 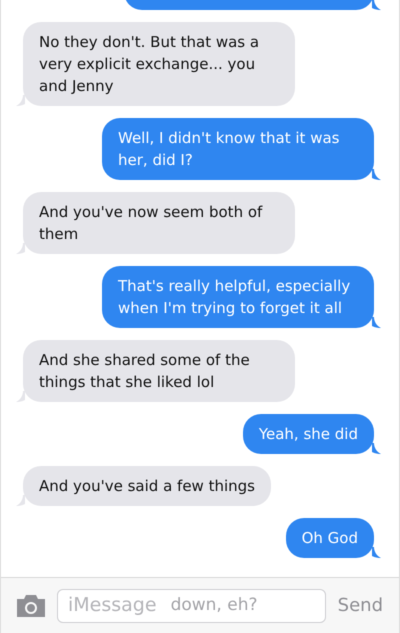 I want to click on camera-icon, so click(x=31, y=606).